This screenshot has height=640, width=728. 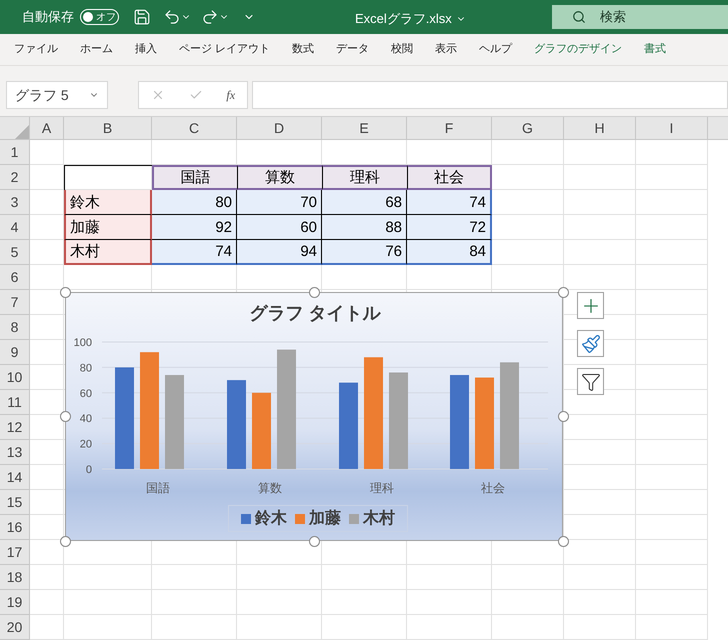 I want to click on ribbon-tab: 書式, so click(x=655, y=49).